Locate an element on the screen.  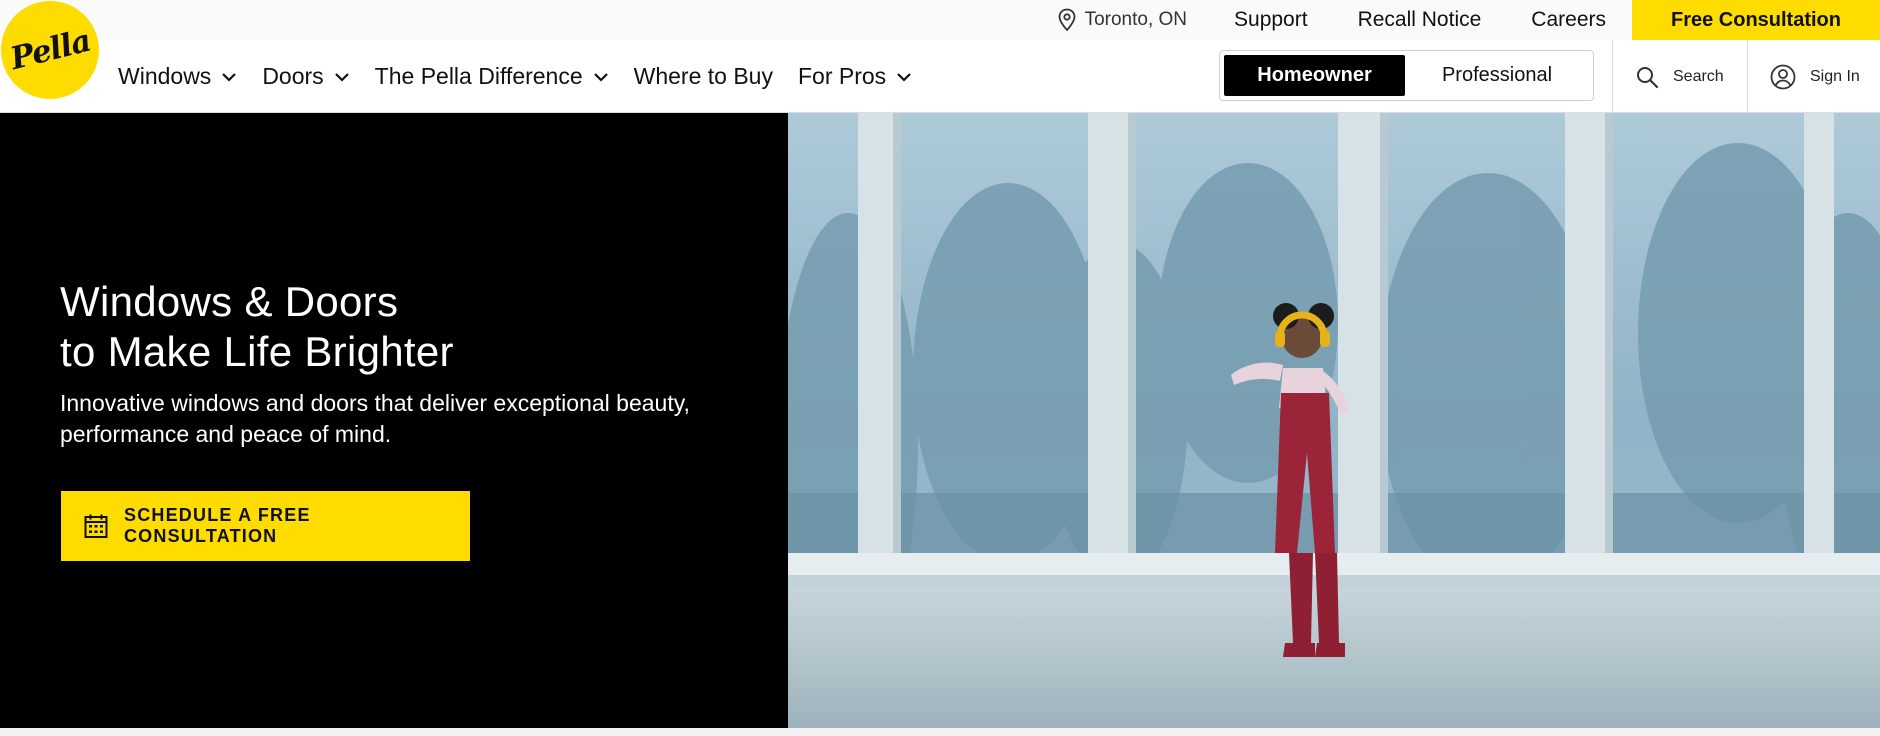
schedule-consultation-label: SCHEDULE A FREE CONSULTATION is located at coordinates (217, 525).